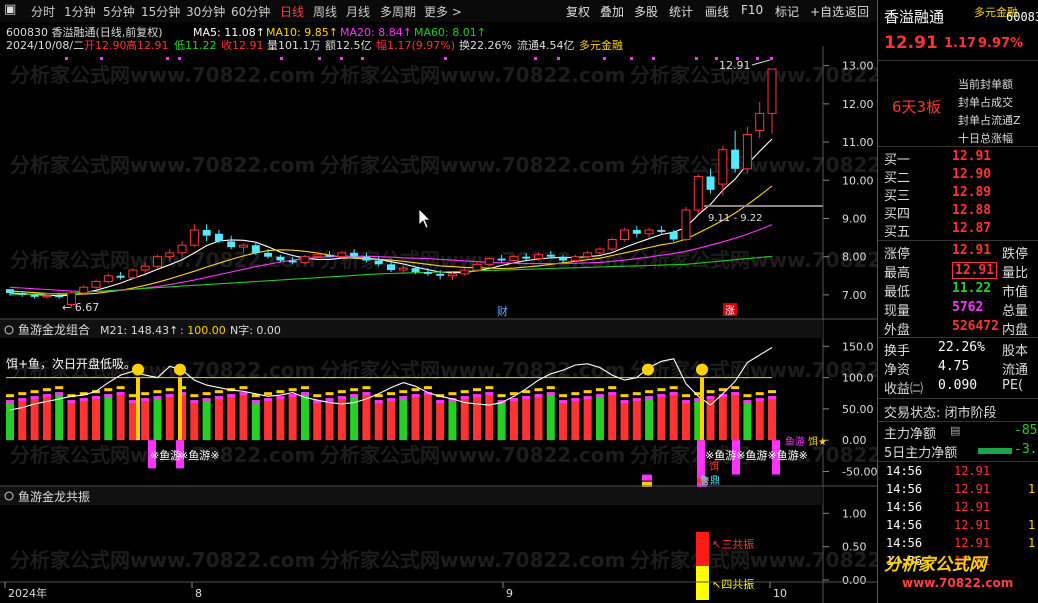 This screenshot has width=1038, height=603. I want to click on toolbar-button-2: 多股, so click(646, 11).